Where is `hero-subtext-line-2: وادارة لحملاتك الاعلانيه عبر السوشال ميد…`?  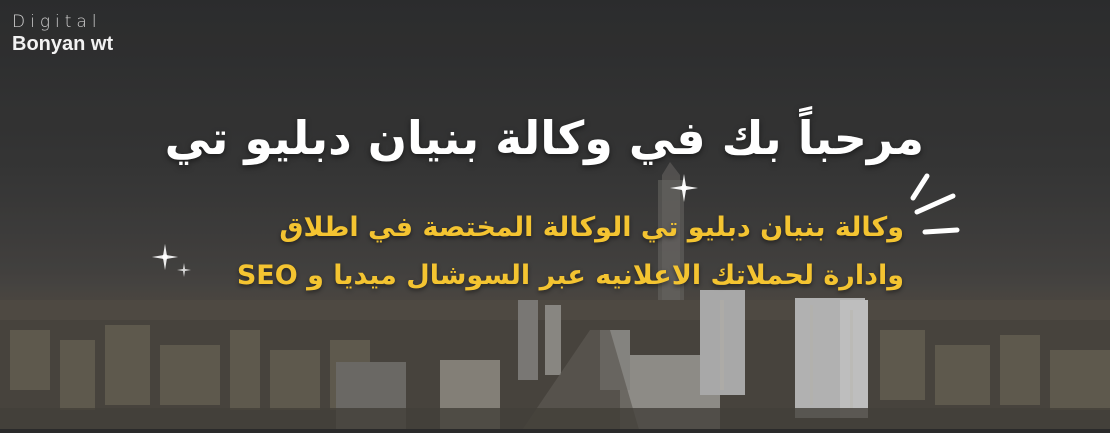 hero-subtext-line-2: وادارة لحملاتك الاعلانيه عبر السوشال ميد… is located at coordinates (570, 275).